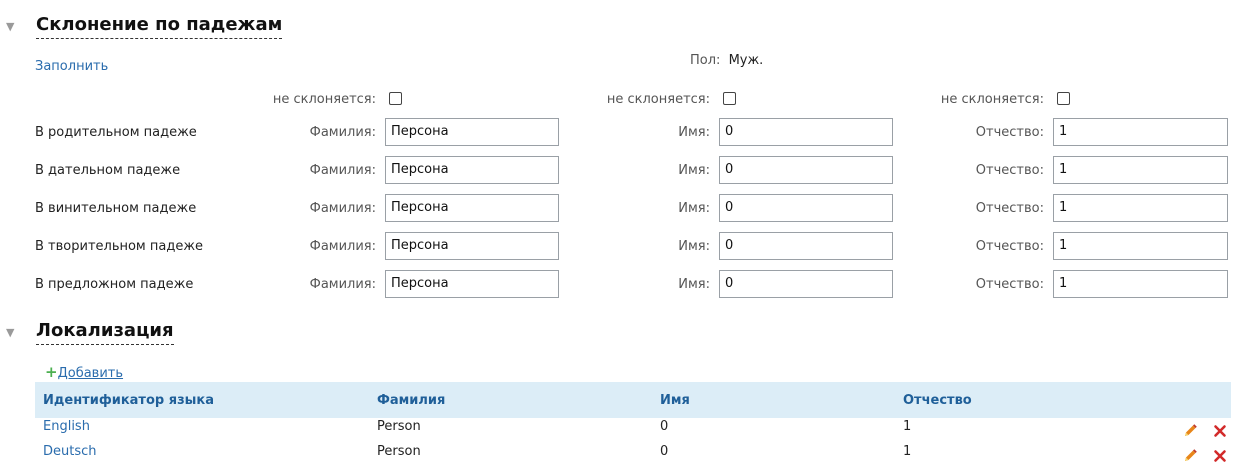 Image resolution: width=1236 pixels, height=475 pixels. I want to click on column-header-language: Идентификатор языка, so click(128, 400).